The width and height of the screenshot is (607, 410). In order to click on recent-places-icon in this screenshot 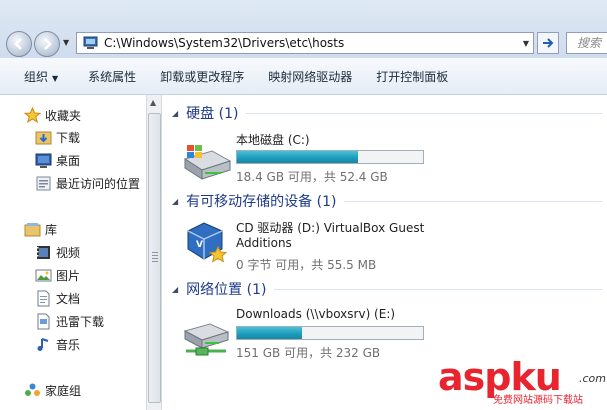, I will do `click(43, 183)`.